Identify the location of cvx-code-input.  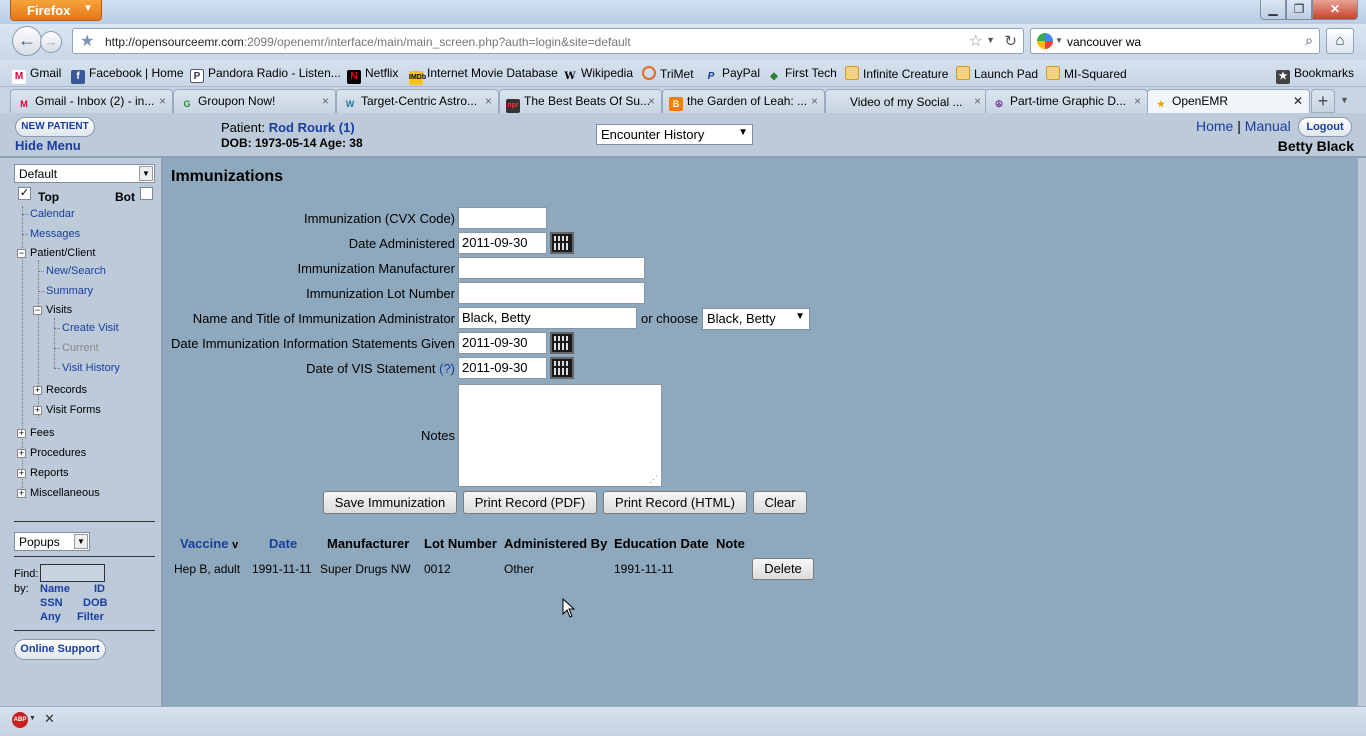
(502, 218).